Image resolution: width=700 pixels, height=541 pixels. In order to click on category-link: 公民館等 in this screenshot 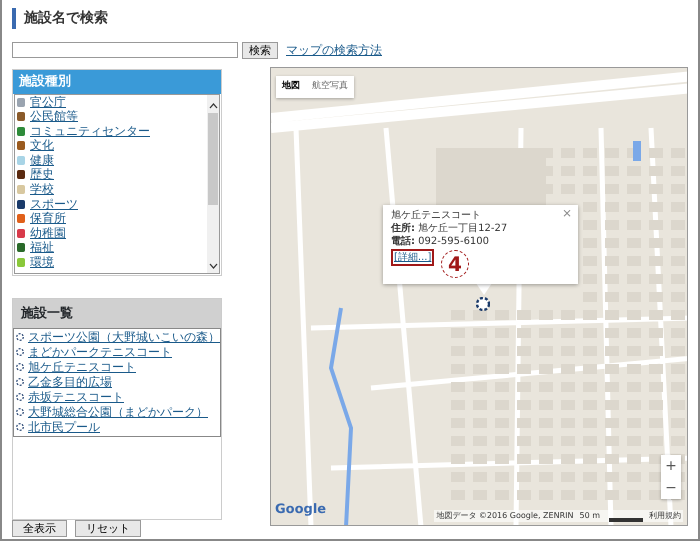, I will do `click(54, 116)`.